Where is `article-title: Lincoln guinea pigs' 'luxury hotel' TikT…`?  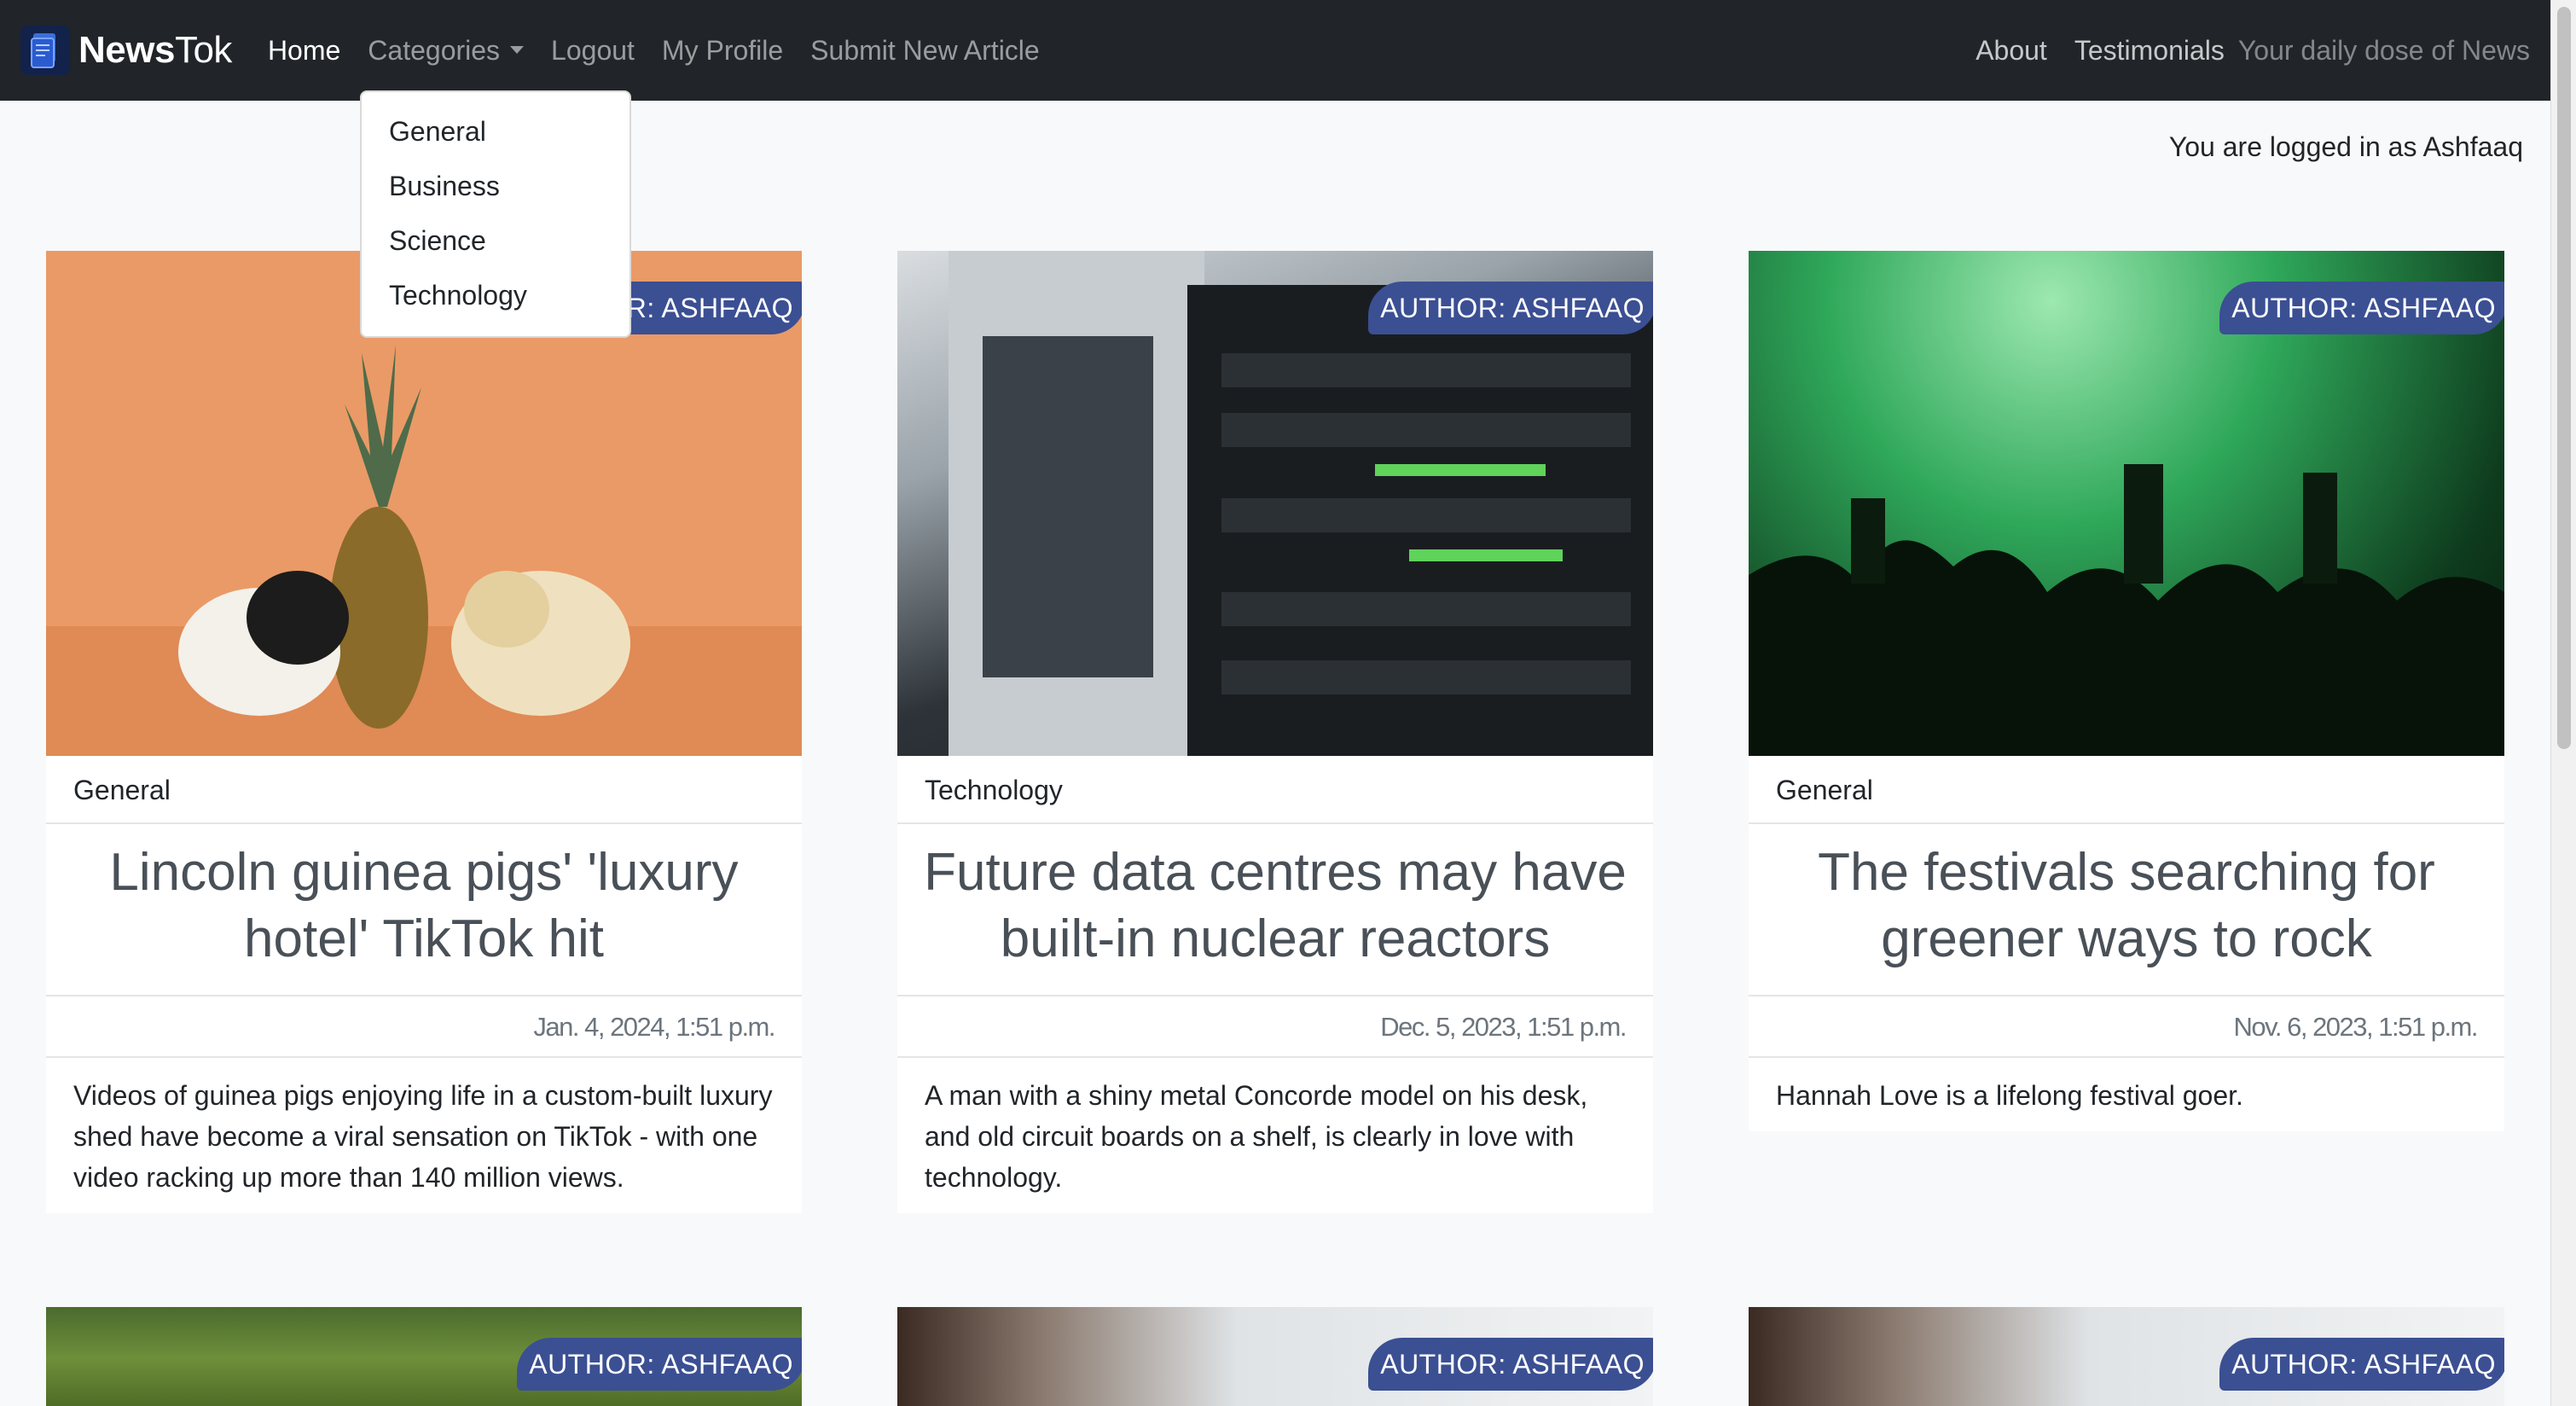 article-title: Lincoln guinea pigs' 'luxury hotel' TikT… is located at coordinates (424, 910).